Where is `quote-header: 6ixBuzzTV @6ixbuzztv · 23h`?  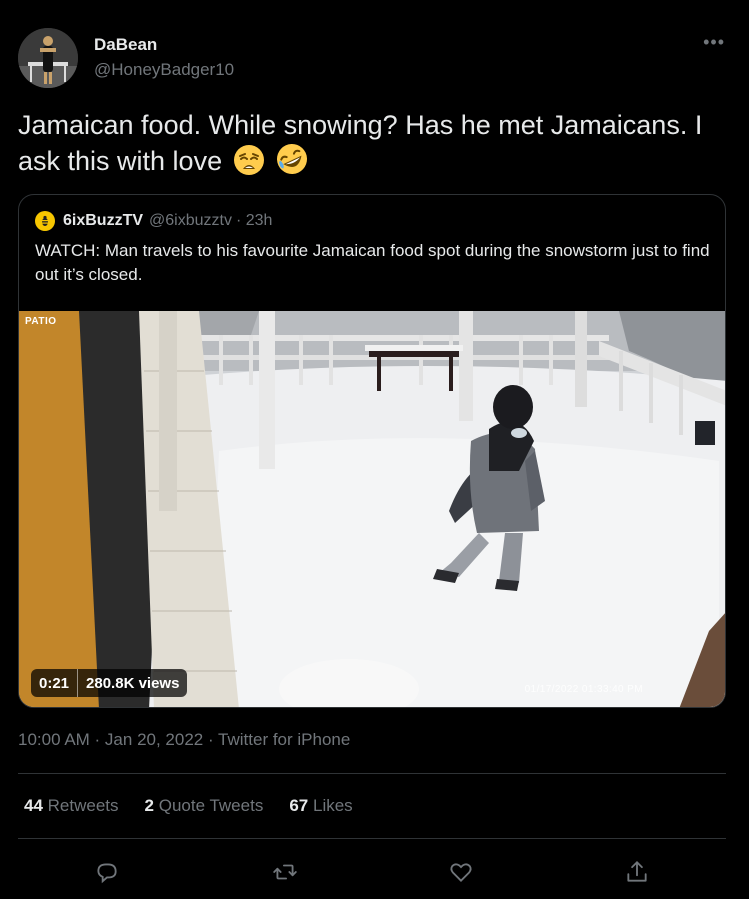 quote-header: 6ixBuzzTV @6ixbuzztv · 23h is located at coordinates (153, 221).